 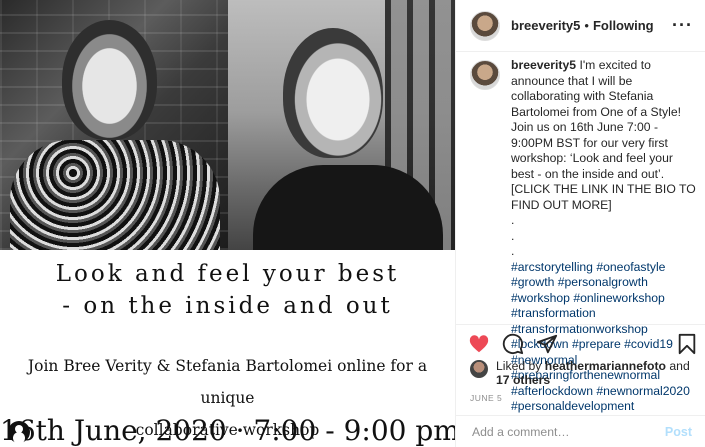 I want to click on comment-bar: Post, so click(x=580, y=431).